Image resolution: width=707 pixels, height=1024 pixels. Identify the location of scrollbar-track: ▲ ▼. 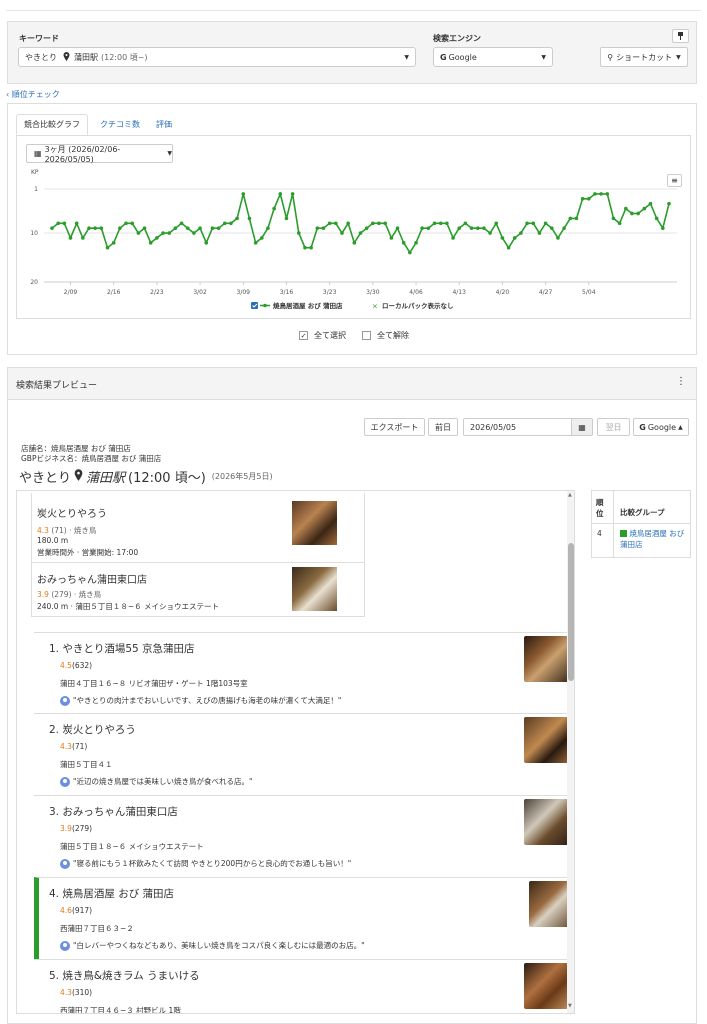
(570, 752).